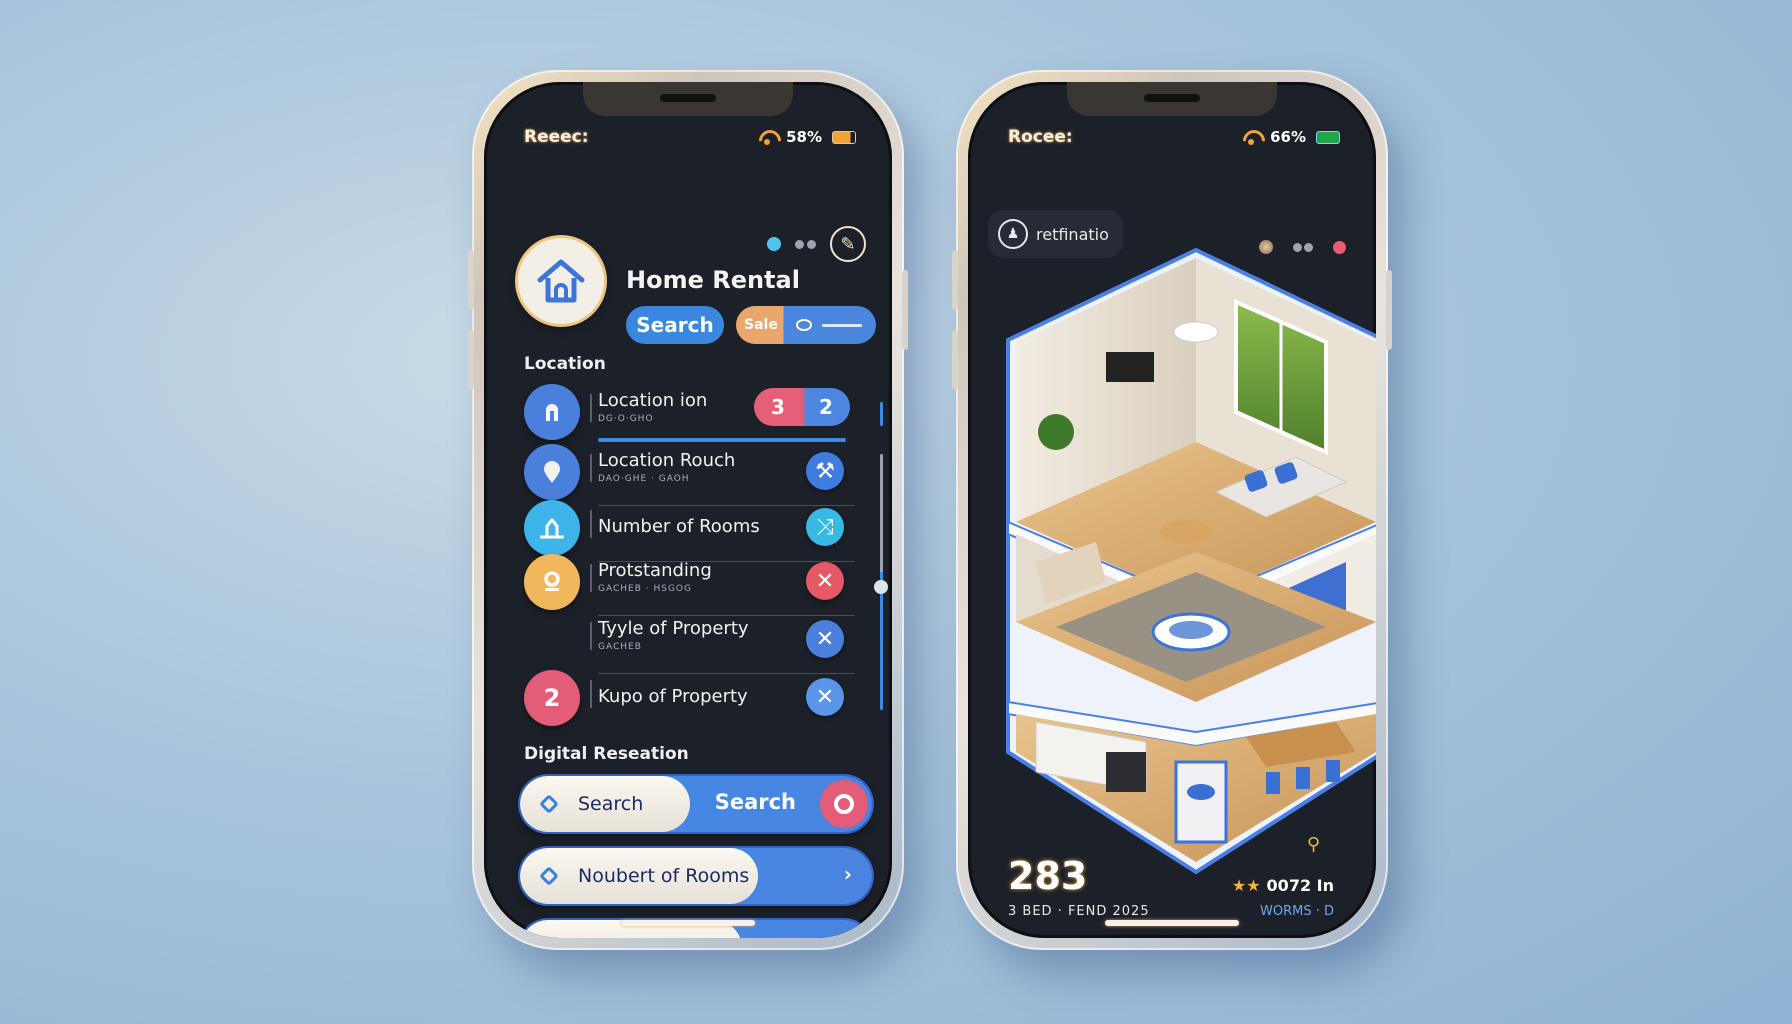 The width and height of the screenshot is (1792, 1024). What do you see at coordinates (639, 937) in the screenshot?
I see `modifications-label: Tue Hoffitdants` at bounding box center [639, 937].